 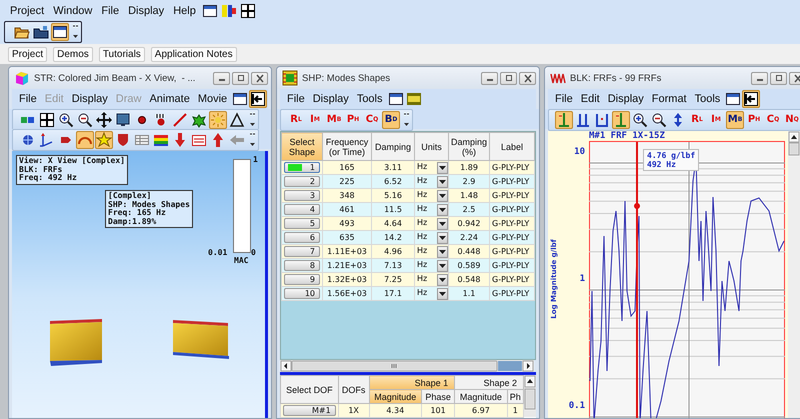 What do you see at coordinates (302, 293) in the screenshot?
I see `select-shape-button: 10` at bounding box center [302, 293].